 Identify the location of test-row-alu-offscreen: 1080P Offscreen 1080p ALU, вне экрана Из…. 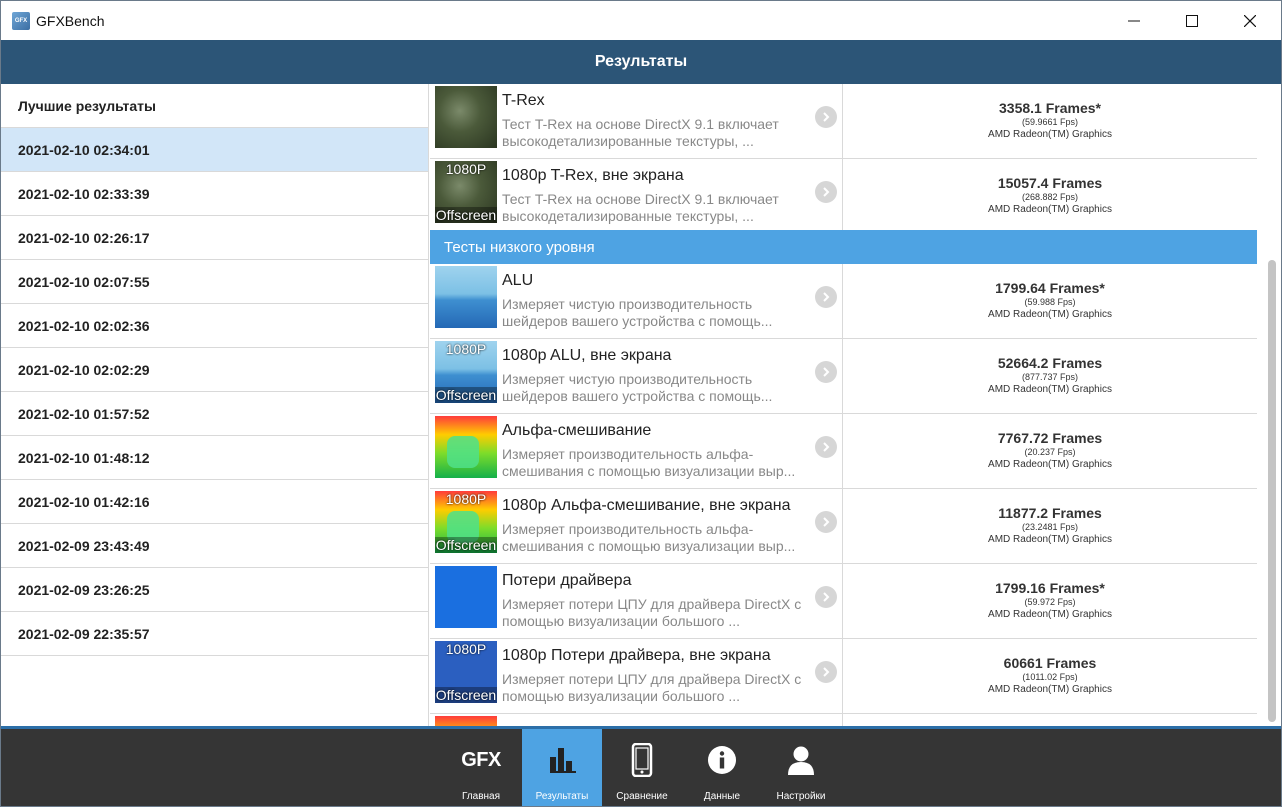
(843, 376).